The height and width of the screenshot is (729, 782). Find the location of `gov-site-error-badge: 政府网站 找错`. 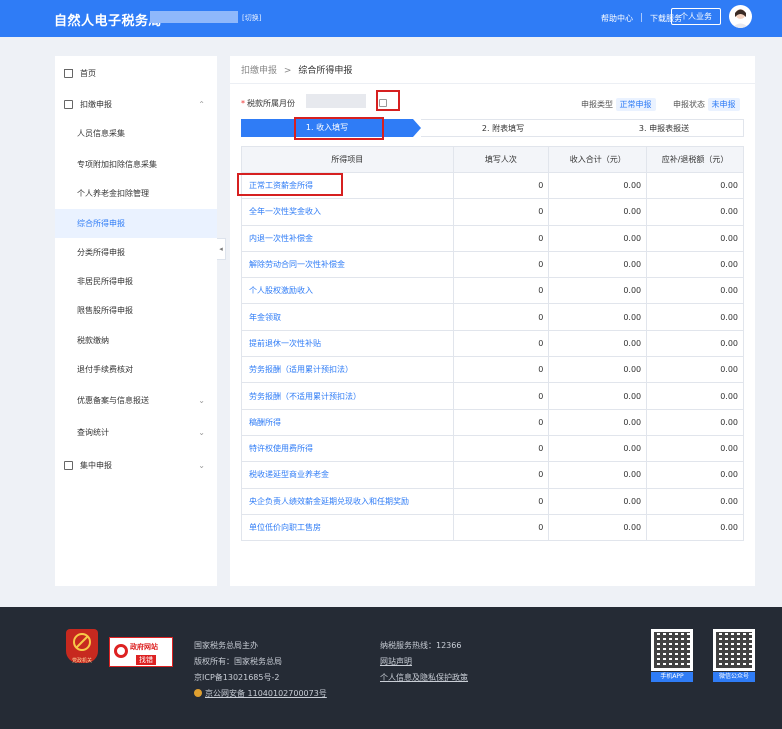

gov-site-error-badge: 政府网站 找错 is located at coordinates (141, 652).